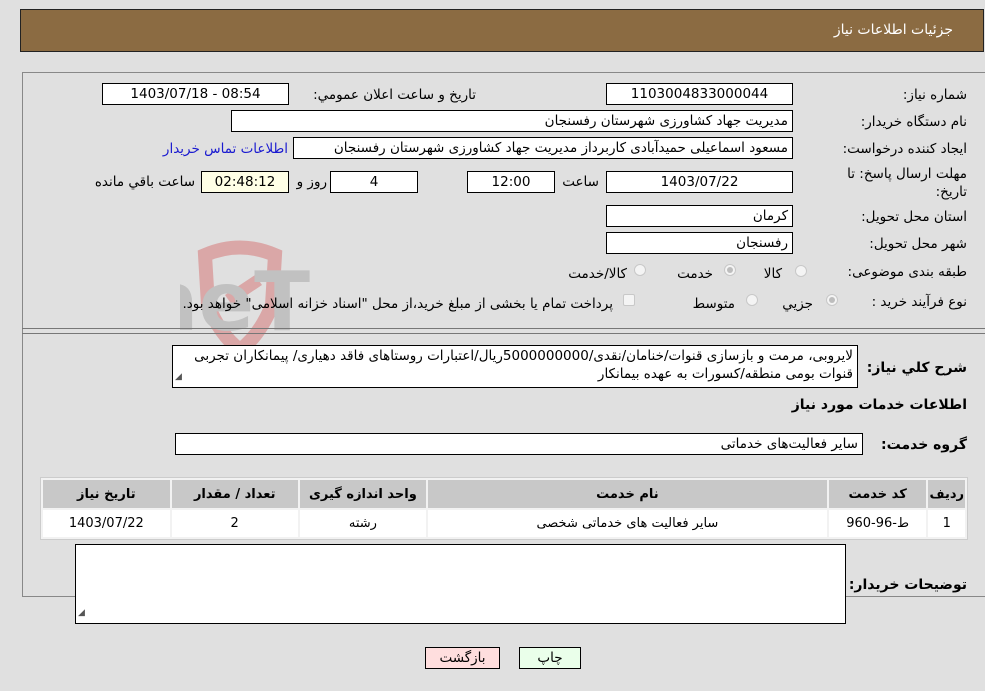  Describe the element at coordinates (904, 149) in the screenshot. I see `requester-label: ایجاد کننده درخواست:` at that location.